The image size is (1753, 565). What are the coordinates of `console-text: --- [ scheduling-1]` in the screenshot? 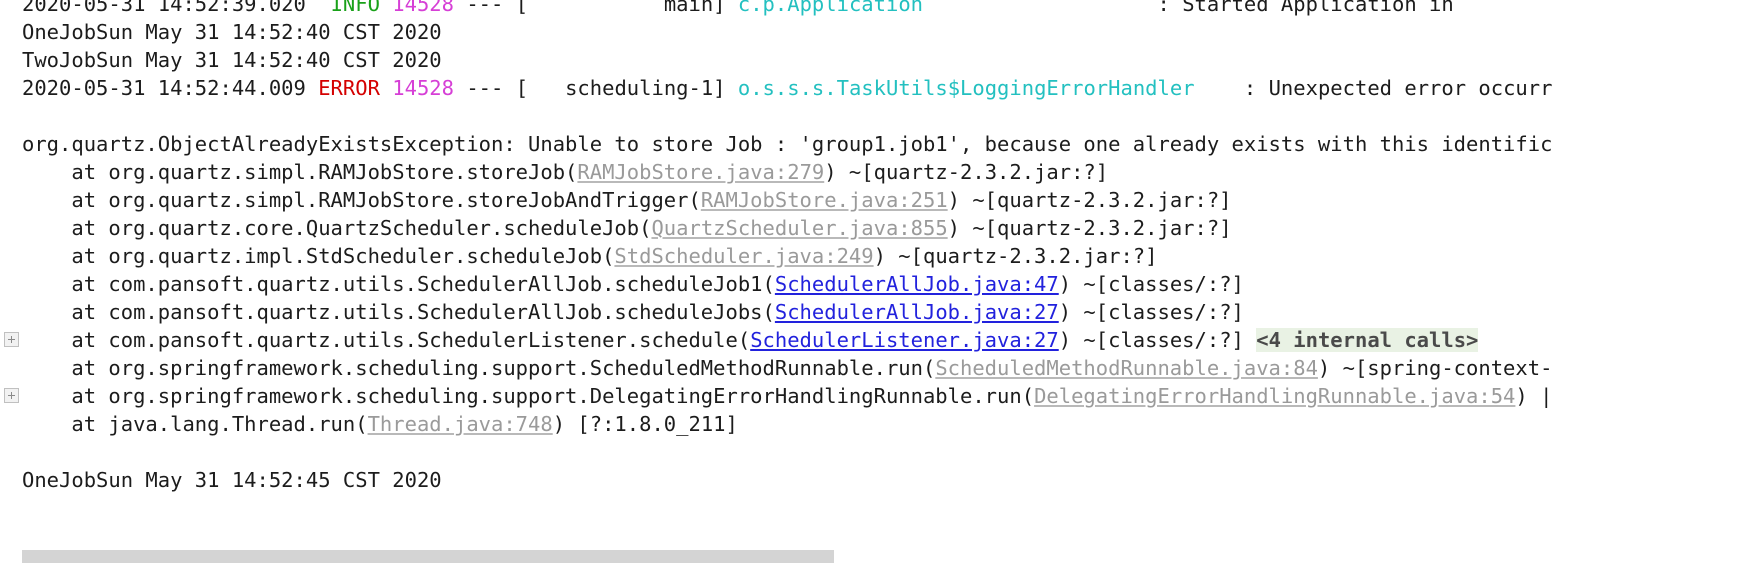 It's located at (596, 88).